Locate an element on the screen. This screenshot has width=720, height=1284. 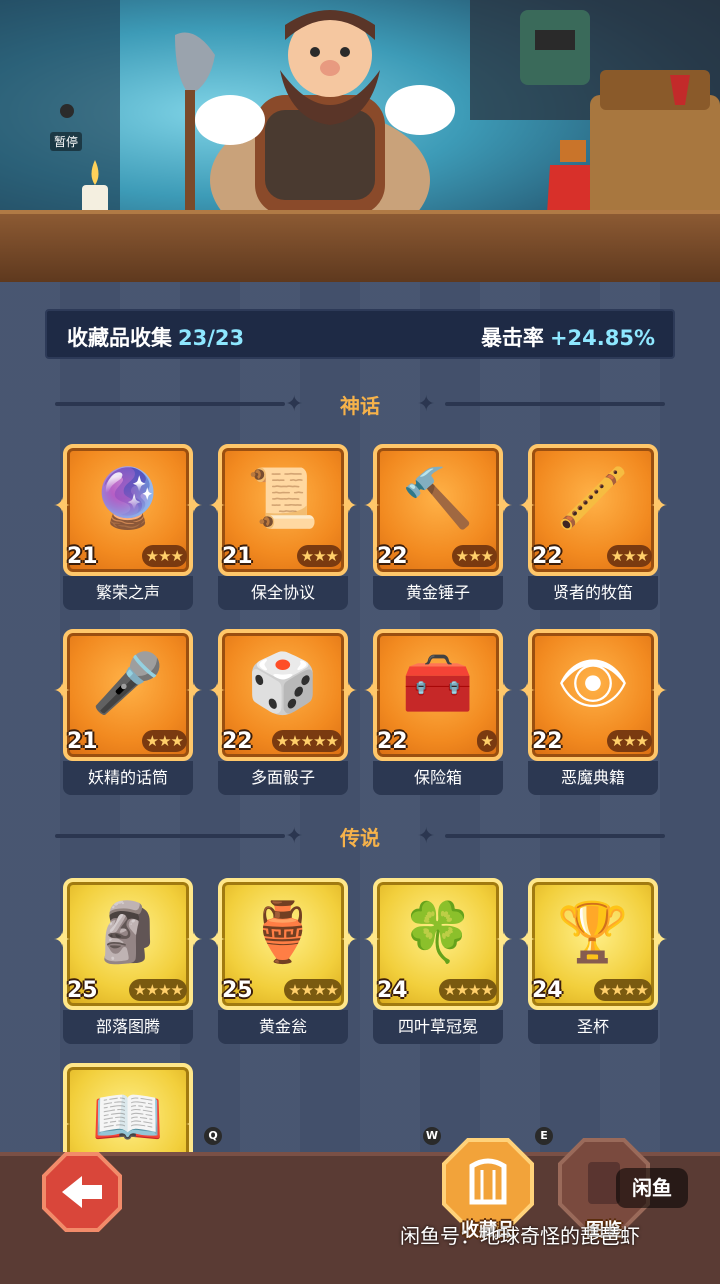
collectible-card: ✦ ✦ 📖 is located at coordinates (128, 1107).